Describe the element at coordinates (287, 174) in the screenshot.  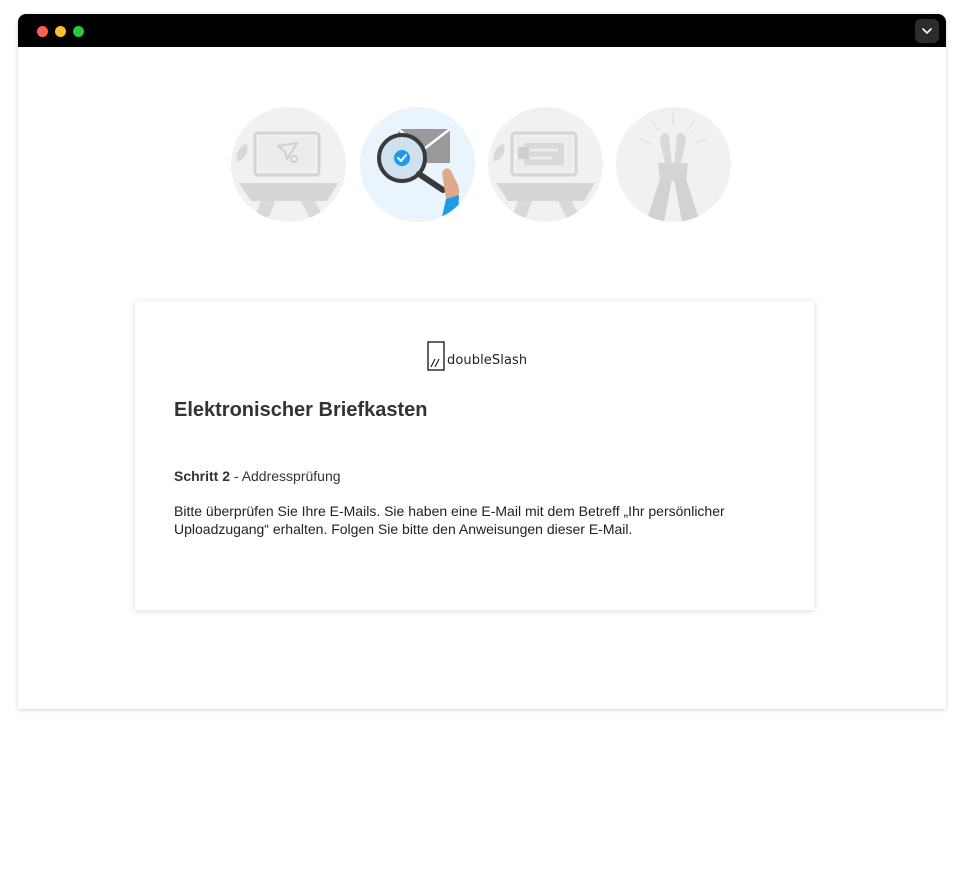
I see `laptop-send-icon` at that location.